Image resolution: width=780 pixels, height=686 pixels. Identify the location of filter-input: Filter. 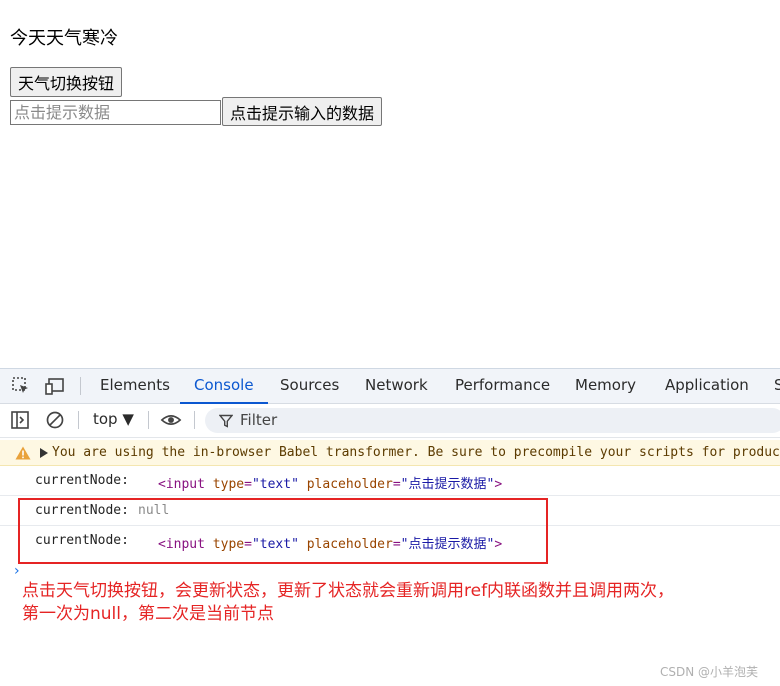
(492, 420).